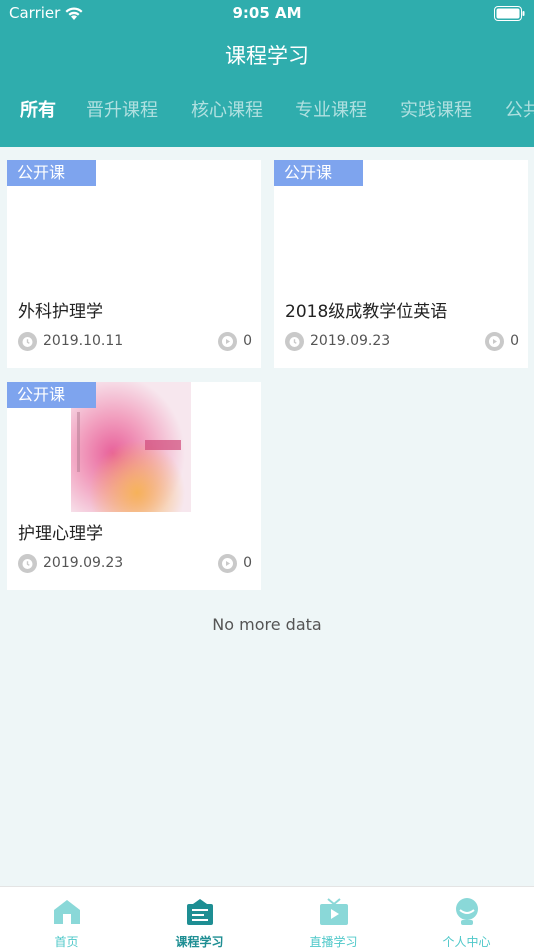 Image resolution: width=534 pixels, height=950 pixels. What do you see at coordinates (199, 912) in the screenshot?
I see `course-icon` at bounding box center [199, 912].